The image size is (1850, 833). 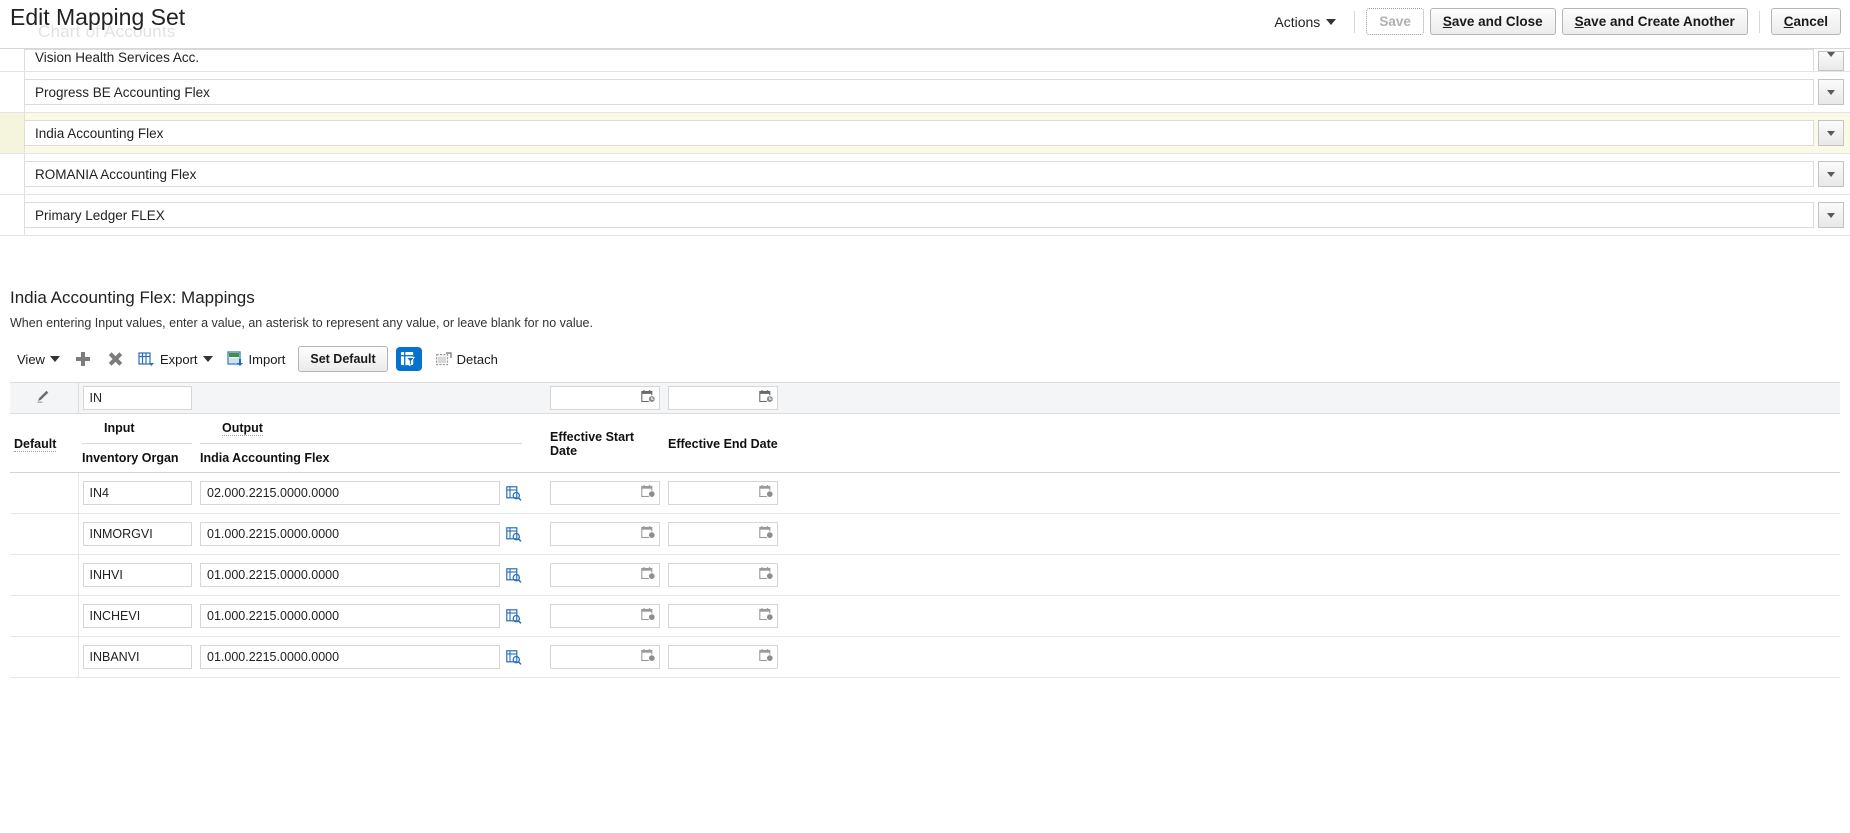 I want to click on coa-row: Vision Health Services Acc., so click(x=925, y=60).